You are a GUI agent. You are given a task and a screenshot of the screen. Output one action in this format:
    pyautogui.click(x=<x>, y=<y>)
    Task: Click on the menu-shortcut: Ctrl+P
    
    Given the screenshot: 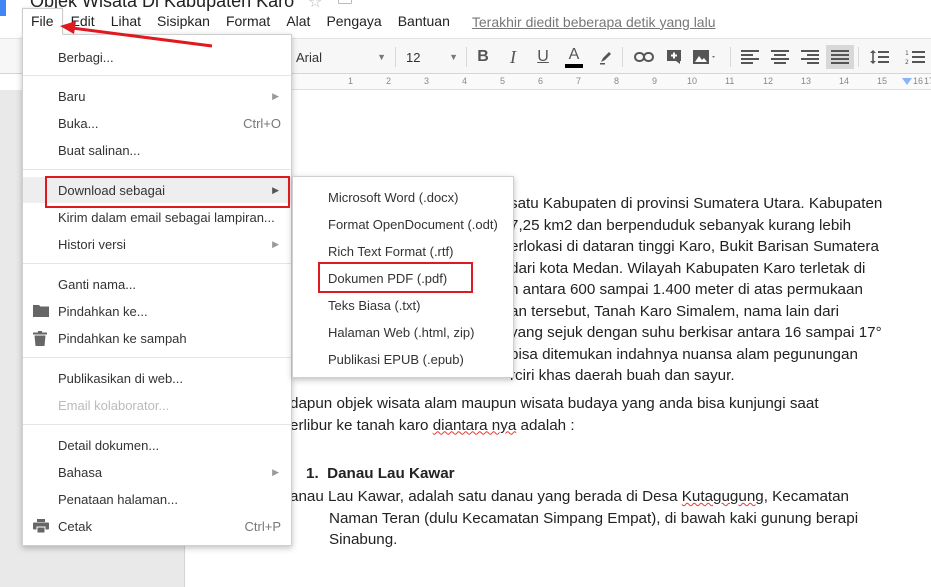 What is the action you would take?
    pyautogui.click(x=262, y=526)
    